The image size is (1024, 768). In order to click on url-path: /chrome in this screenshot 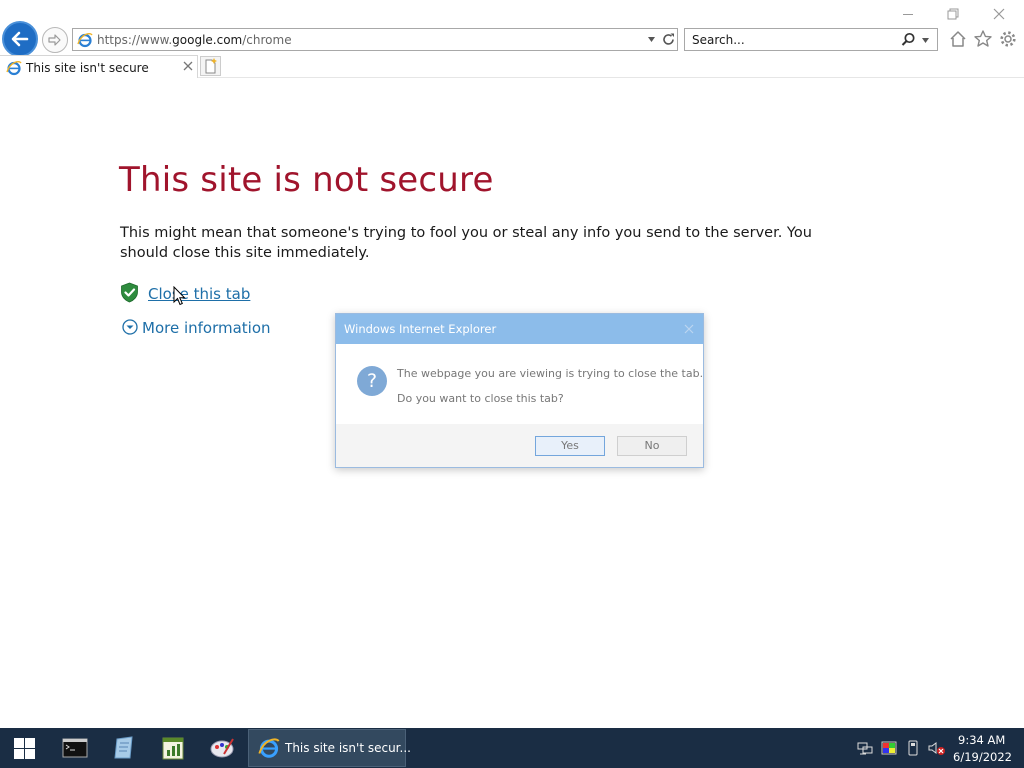, I will do `click(267, 40)`.